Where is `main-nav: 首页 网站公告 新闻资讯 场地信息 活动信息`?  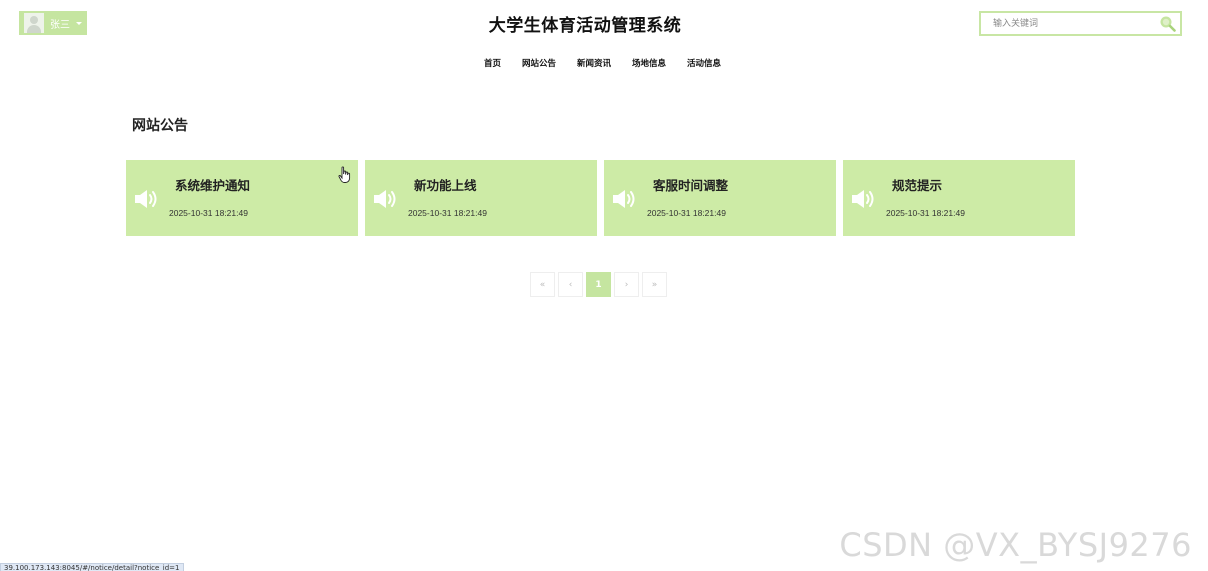 main-nav: 首页 网站公告 新闻资讯 场地信息 活动信息 is located at coordinates (604, 63).